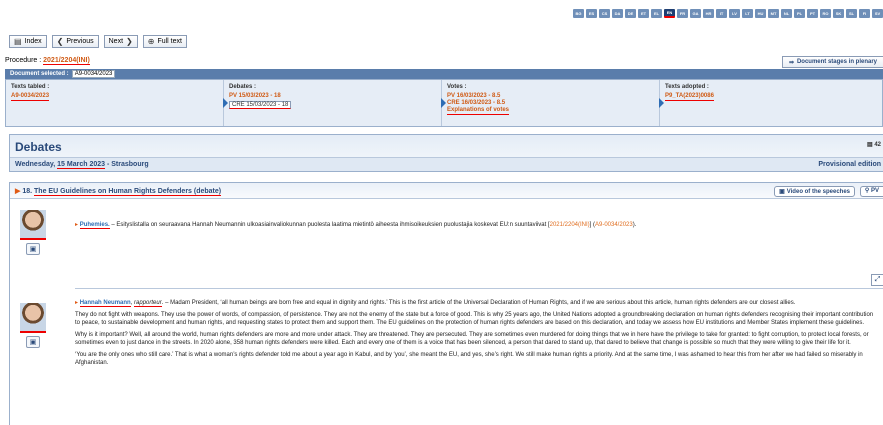  I want to click on language-de: DE, so click(630, 13).